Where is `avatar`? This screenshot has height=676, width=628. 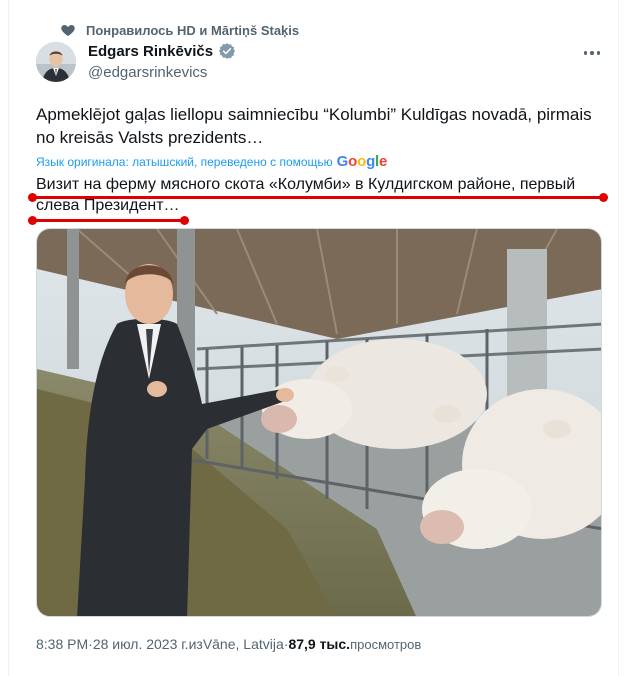 avatar is located at coordinates (56, 62).